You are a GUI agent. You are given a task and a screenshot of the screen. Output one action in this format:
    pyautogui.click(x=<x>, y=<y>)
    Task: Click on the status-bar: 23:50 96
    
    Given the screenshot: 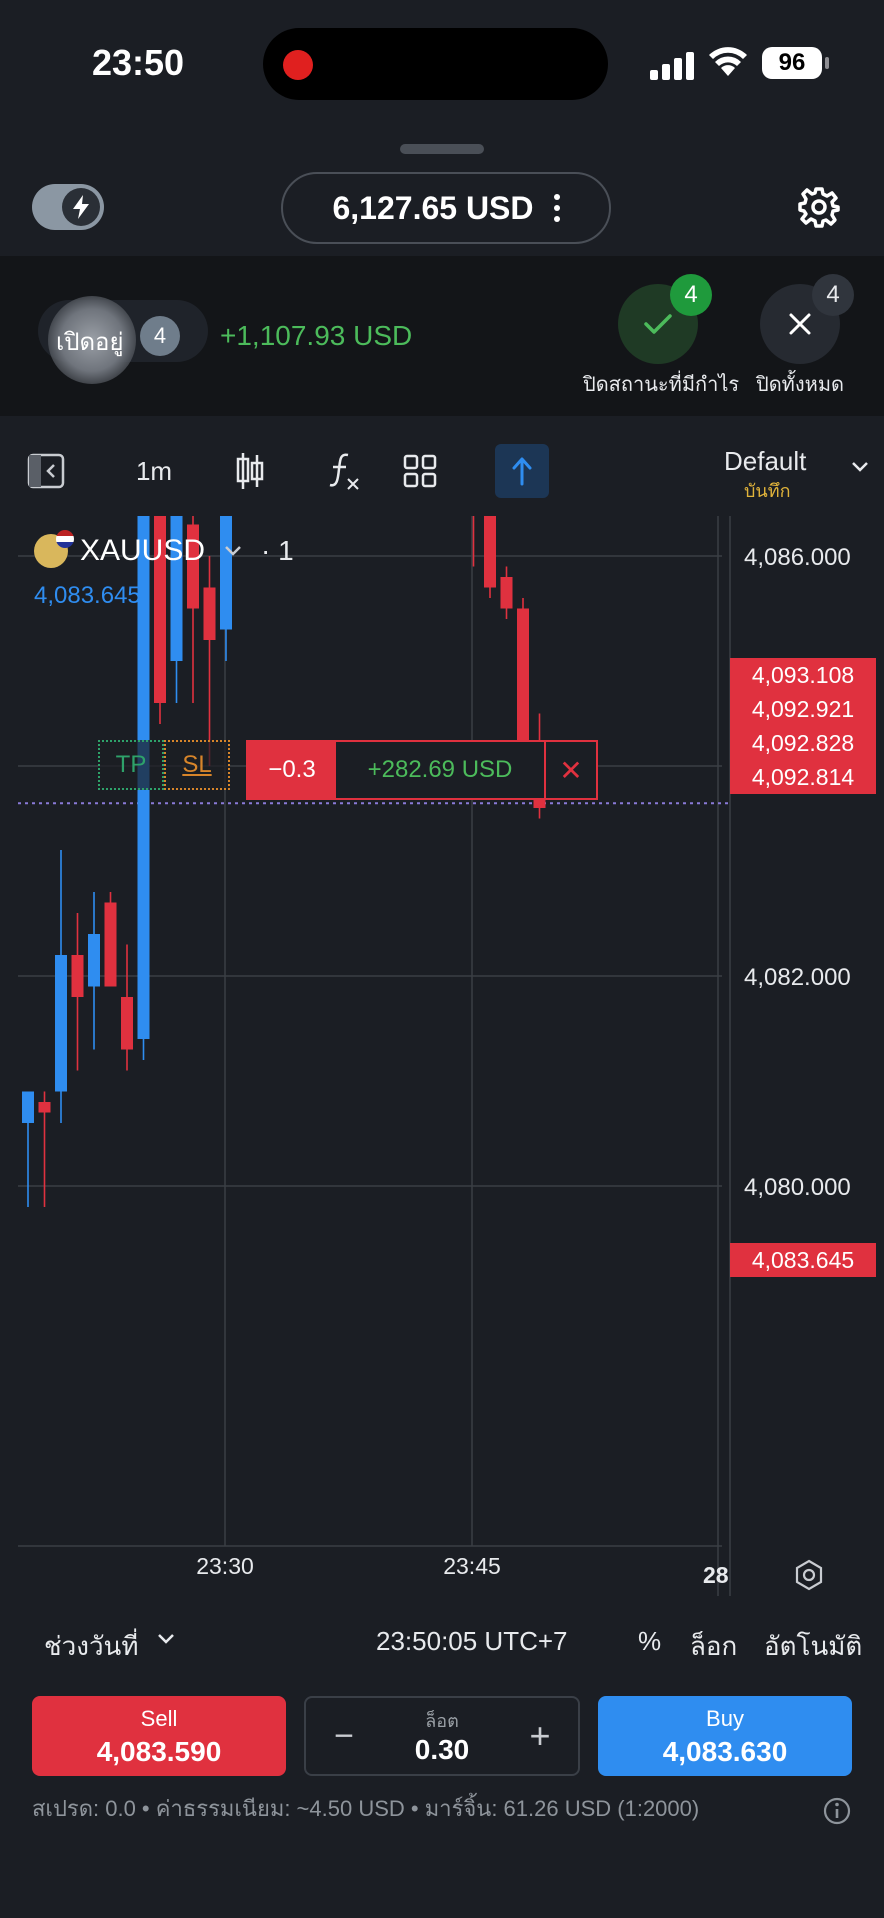 What is the action you would take?
    pyautogui.click(x=442, y=65)
    